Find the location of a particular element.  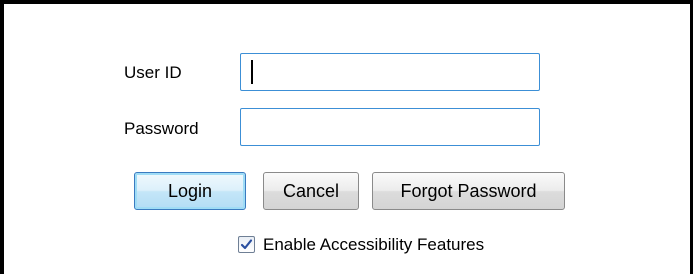

accessibility-checkbox is located at coordinates (246, 244).